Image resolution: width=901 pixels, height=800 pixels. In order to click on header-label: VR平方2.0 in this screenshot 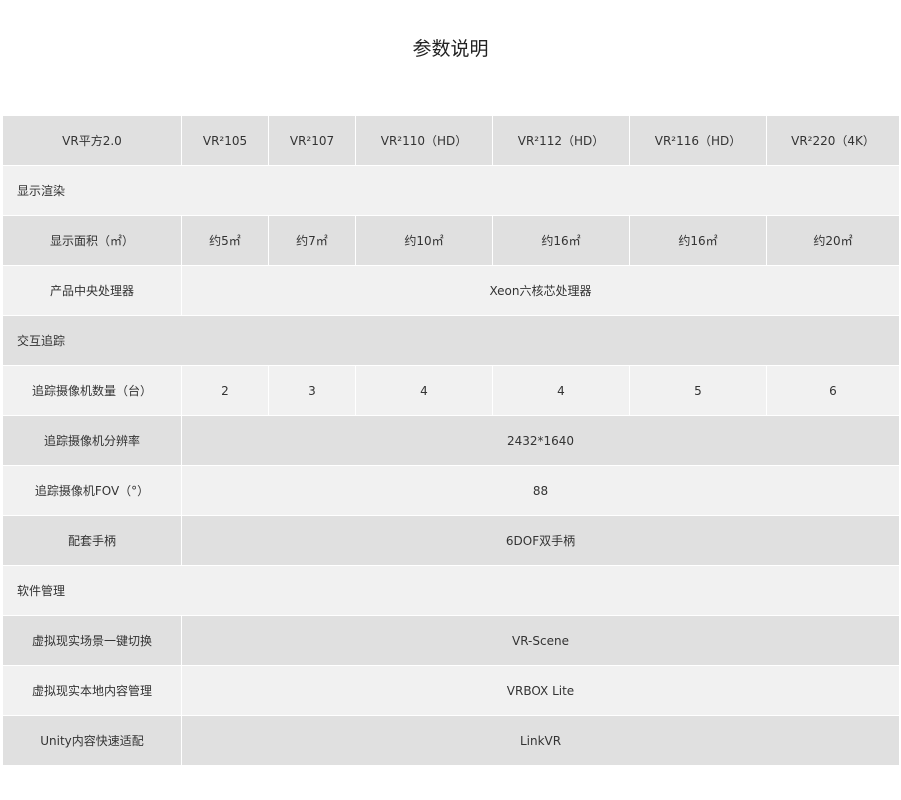, I will do `click(92, 140)`.